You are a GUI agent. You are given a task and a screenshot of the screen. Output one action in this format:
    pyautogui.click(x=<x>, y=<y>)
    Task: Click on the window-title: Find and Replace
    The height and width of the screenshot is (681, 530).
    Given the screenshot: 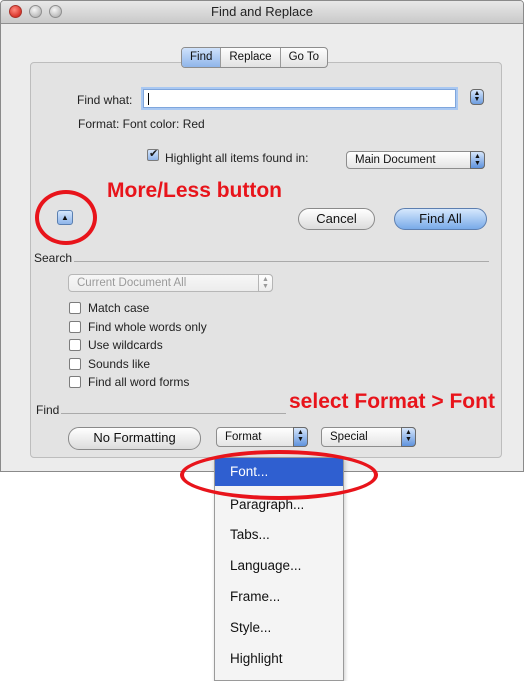 What is the action you would take?
    pyautogui.click(x=262, y=11)
    